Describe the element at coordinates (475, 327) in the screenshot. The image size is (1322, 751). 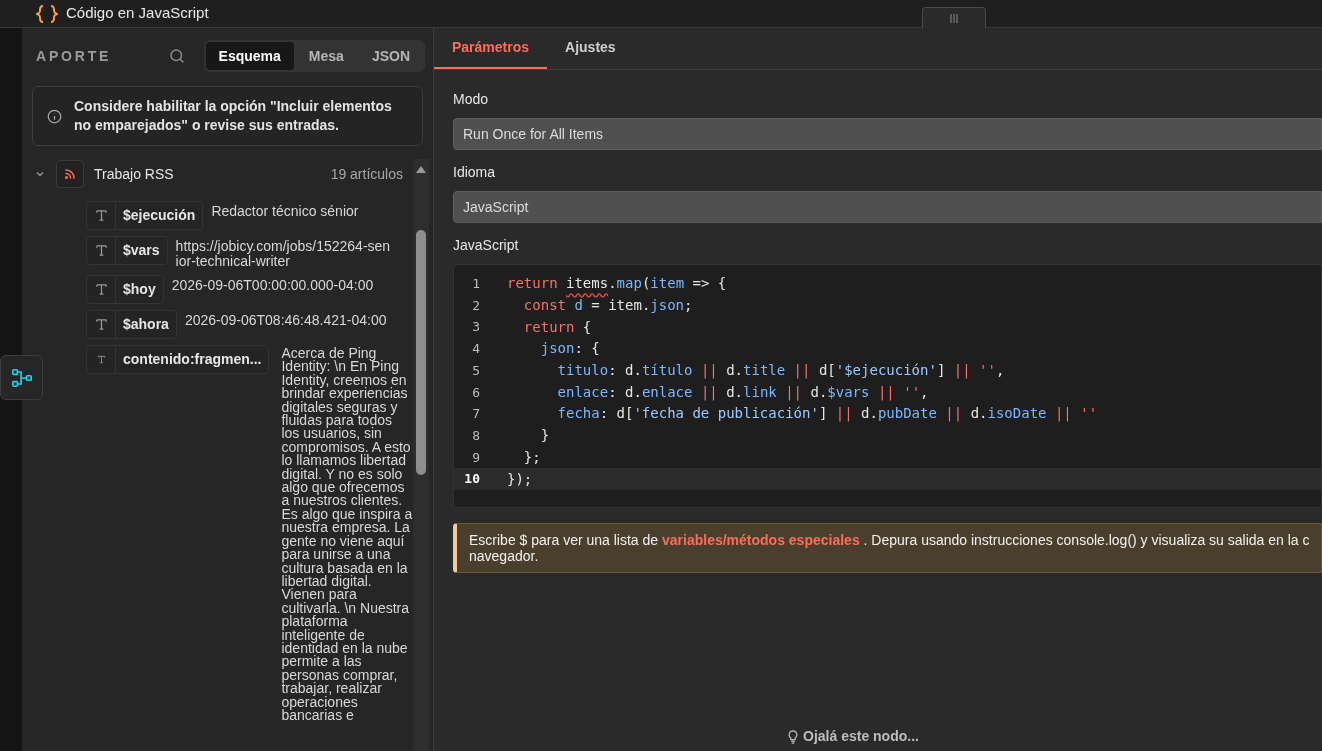
I see `line-number: 3` at that location.